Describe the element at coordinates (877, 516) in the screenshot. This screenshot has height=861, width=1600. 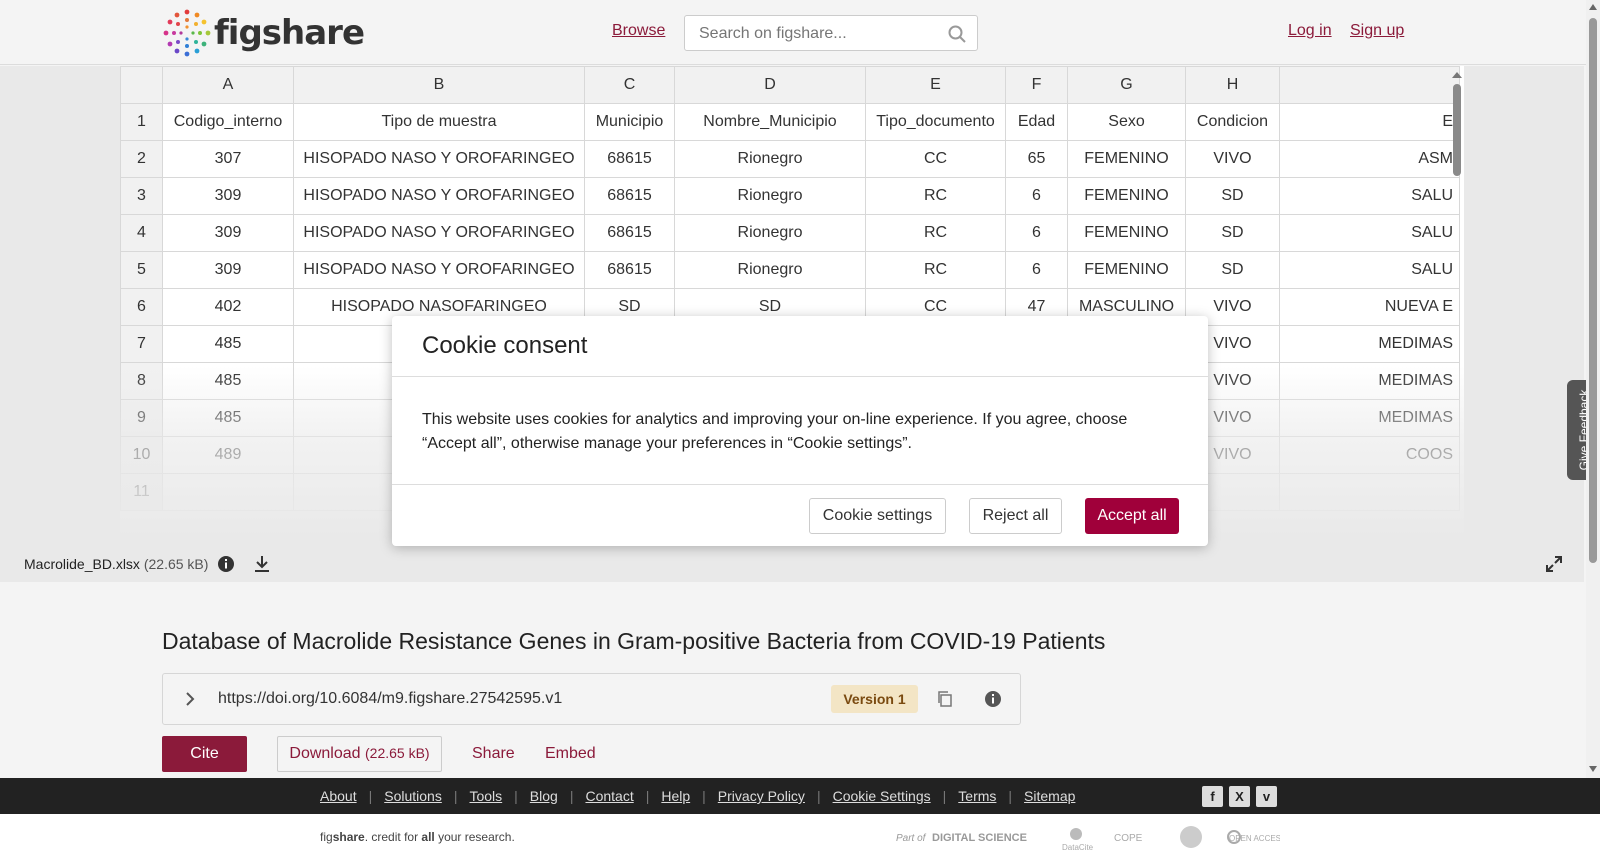
I see `cookie-settings-button: Cookie settings` at that location.